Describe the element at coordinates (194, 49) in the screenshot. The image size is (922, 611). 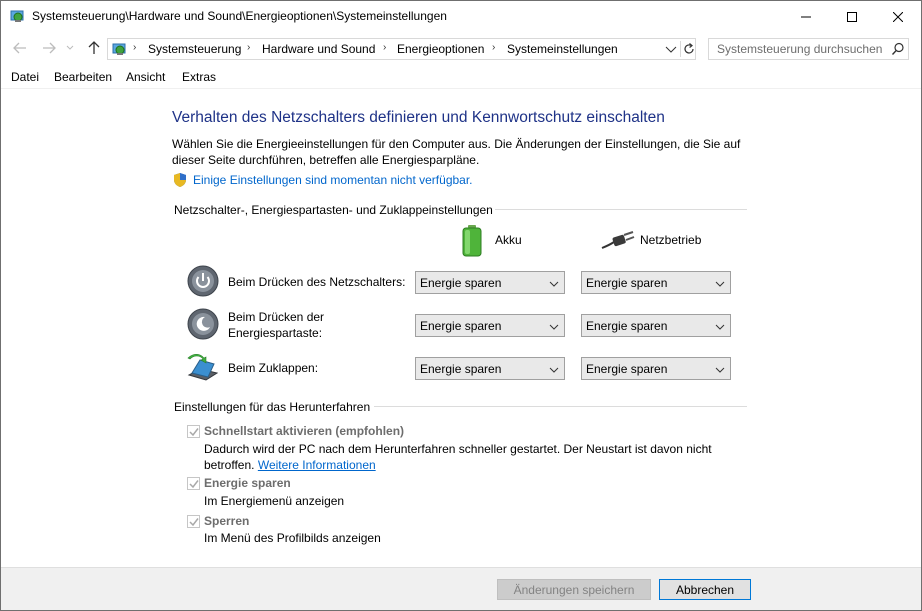
I see `breadcrumb-systemsteuerung: Systemsteuerung` at that location.